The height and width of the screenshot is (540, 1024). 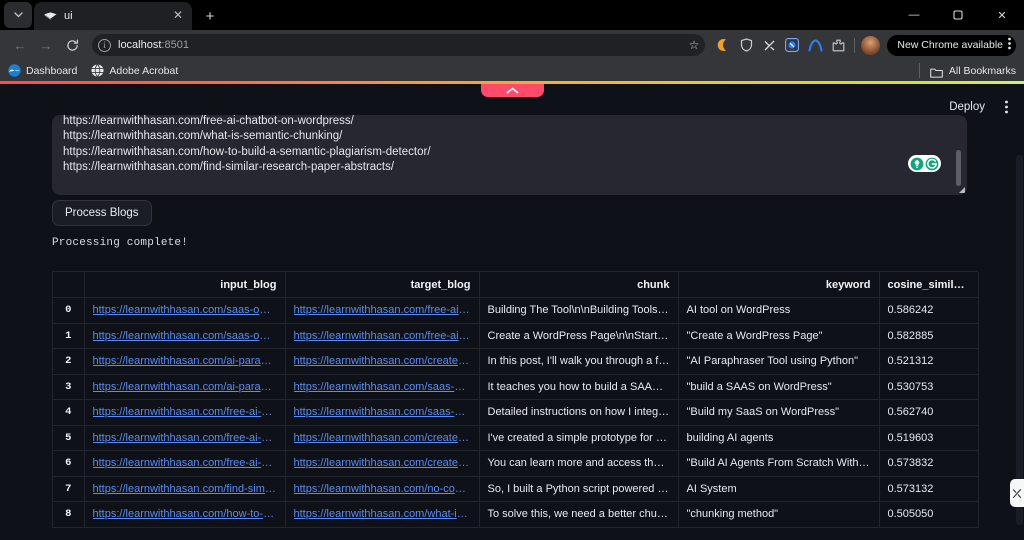 What do you see at coordinates (929, 387) in the screenshot?
I see `cell-cosine-similarity: 0.530753` at bounding box center [929, 387].